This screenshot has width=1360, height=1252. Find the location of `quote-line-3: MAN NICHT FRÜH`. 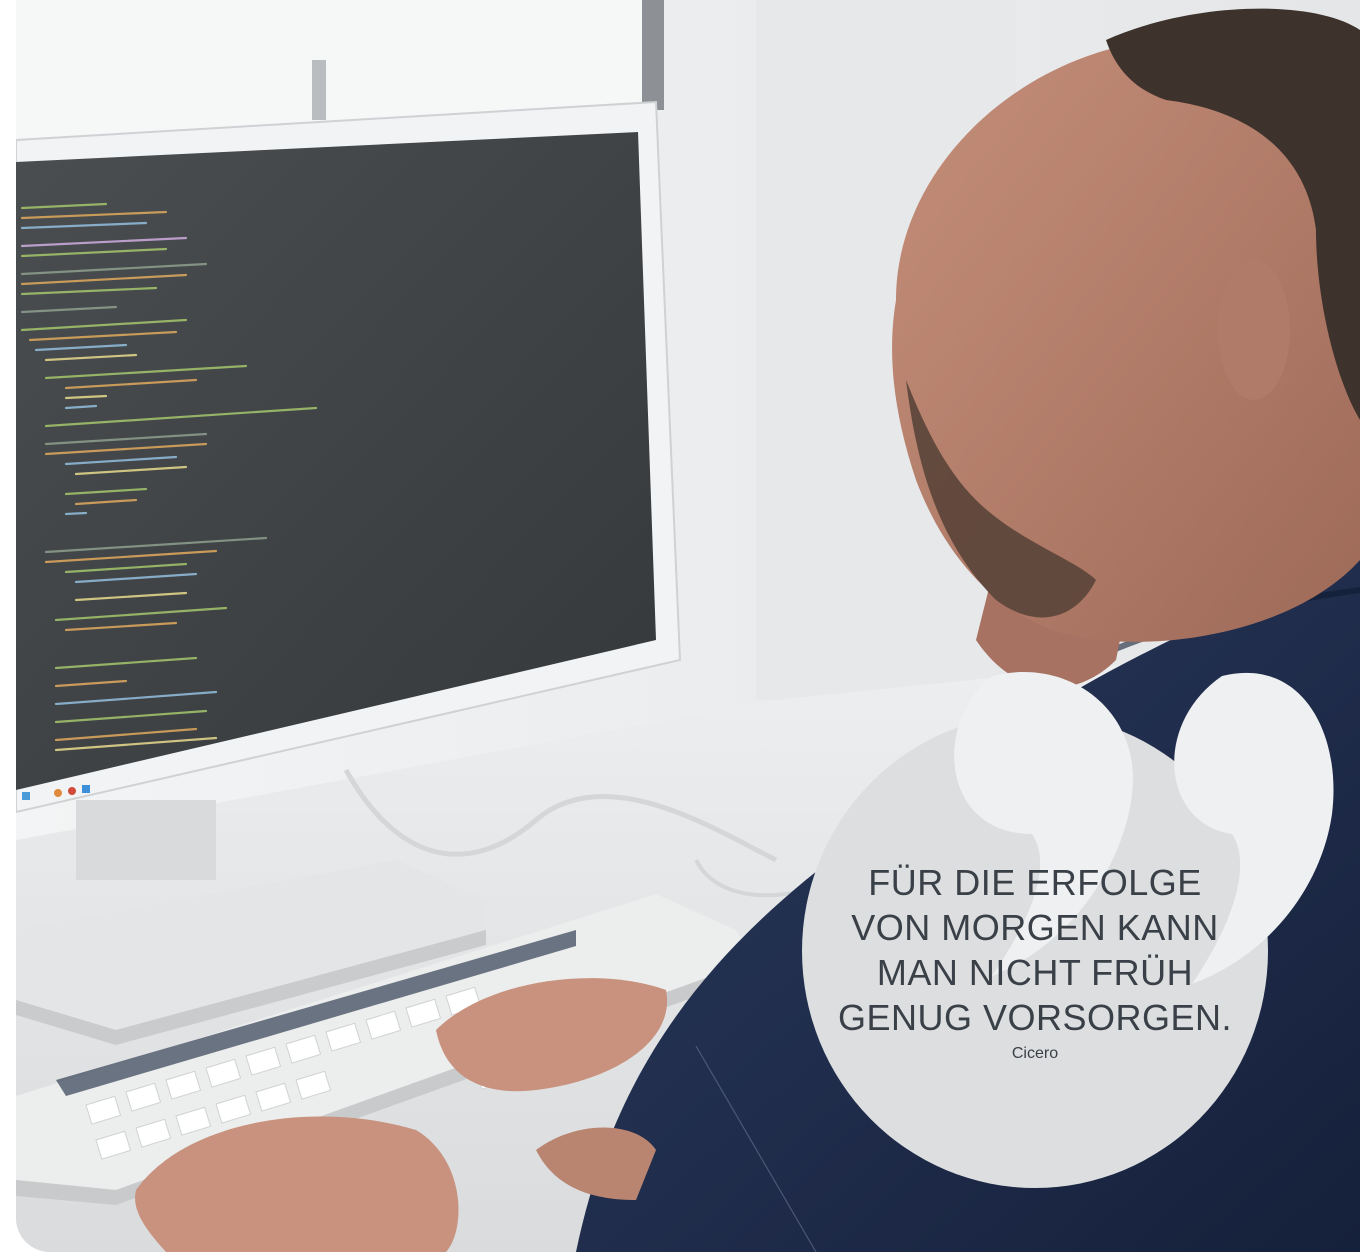

quote-line-3: MAN NICHT FRÜH is located at coordinates (1035, 972).